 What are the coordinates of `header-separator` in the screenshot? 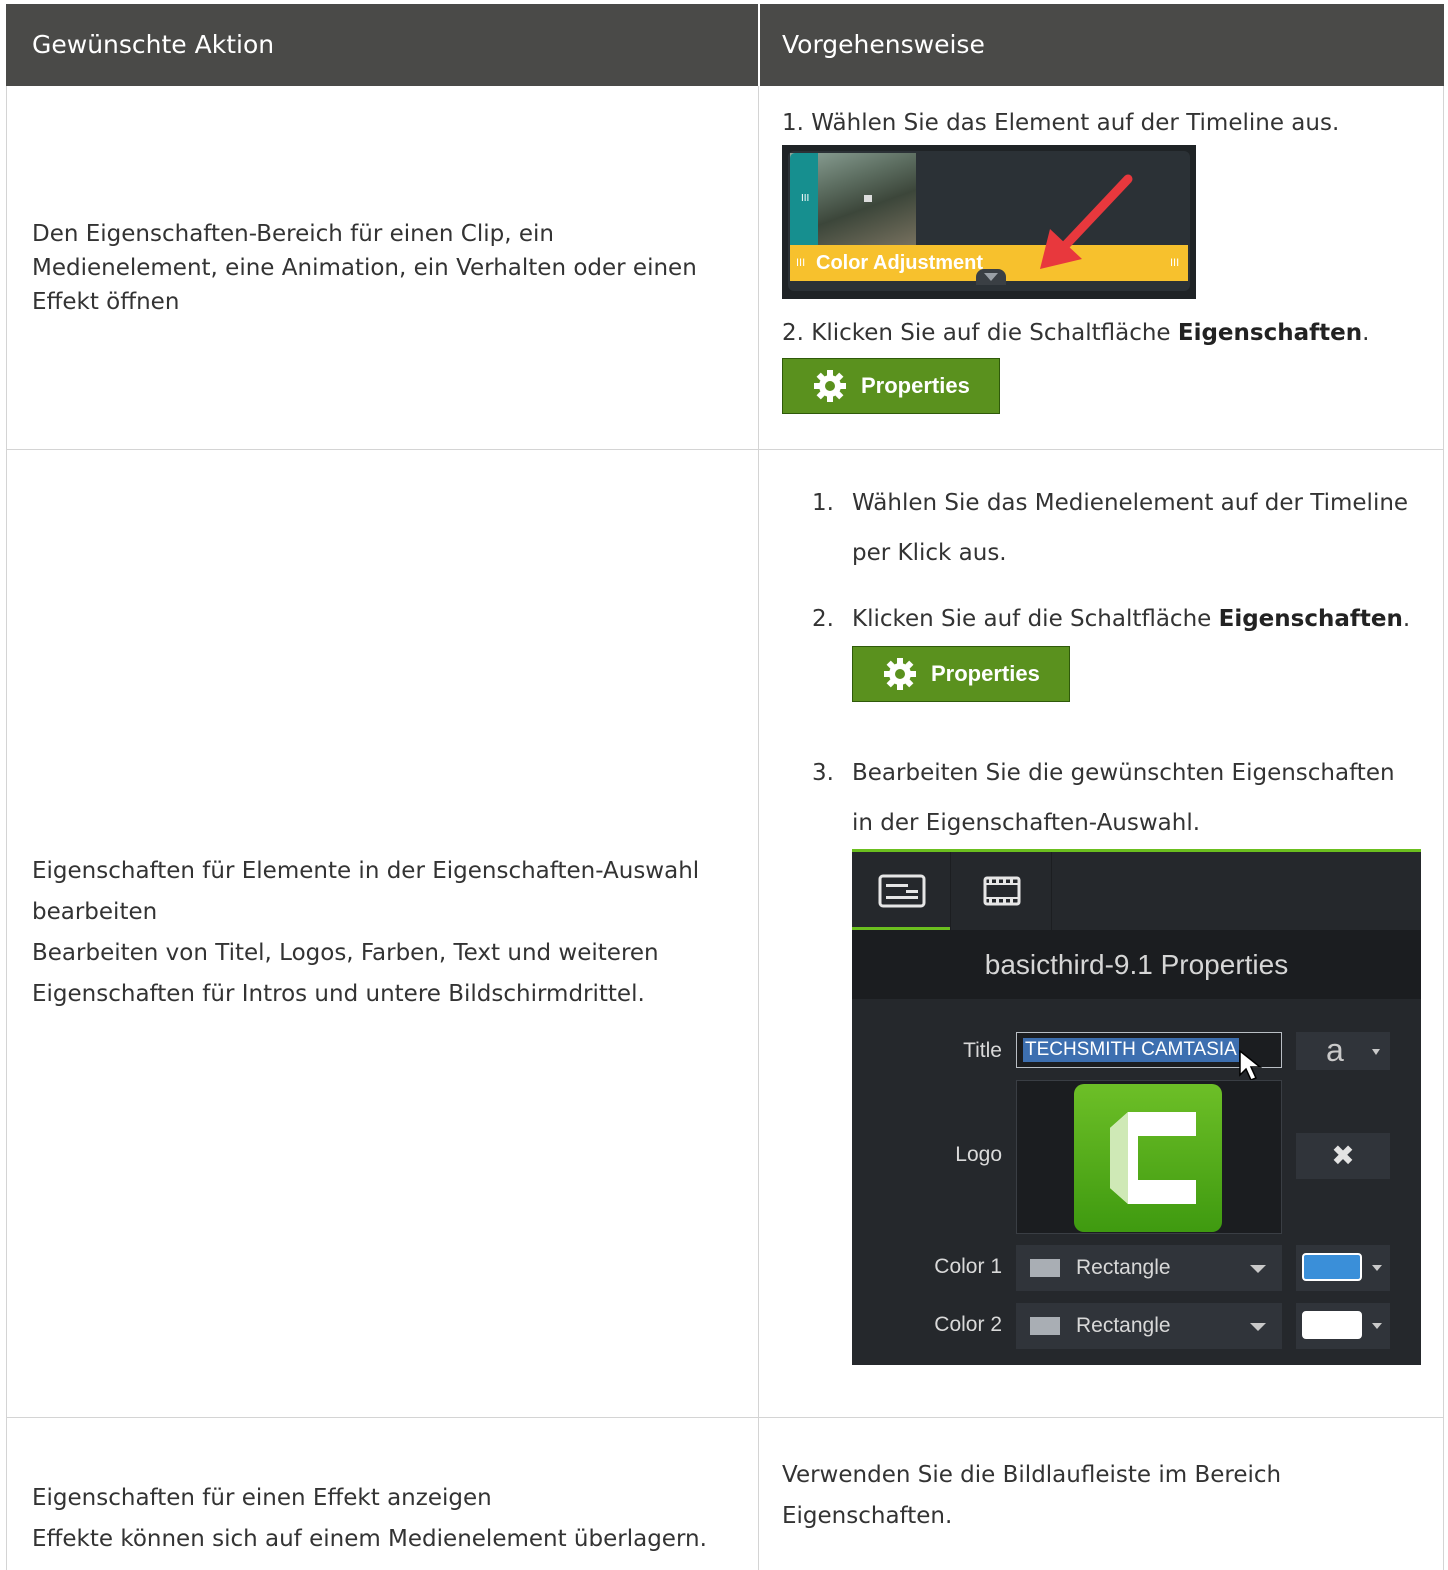 It's located at (759, 45).